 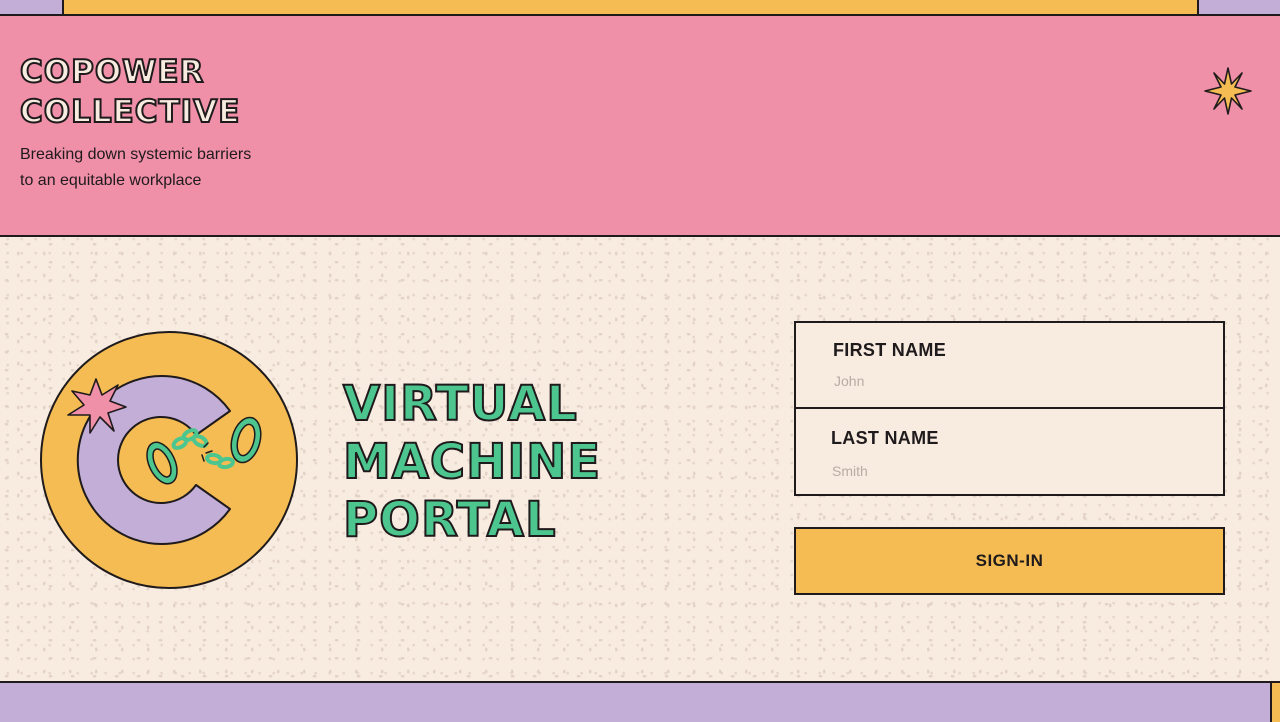 What do you see at coordinates (1228, 91) in the screenshot?
I see `sparkle-star-icon` at bounding box center [1228, 91].